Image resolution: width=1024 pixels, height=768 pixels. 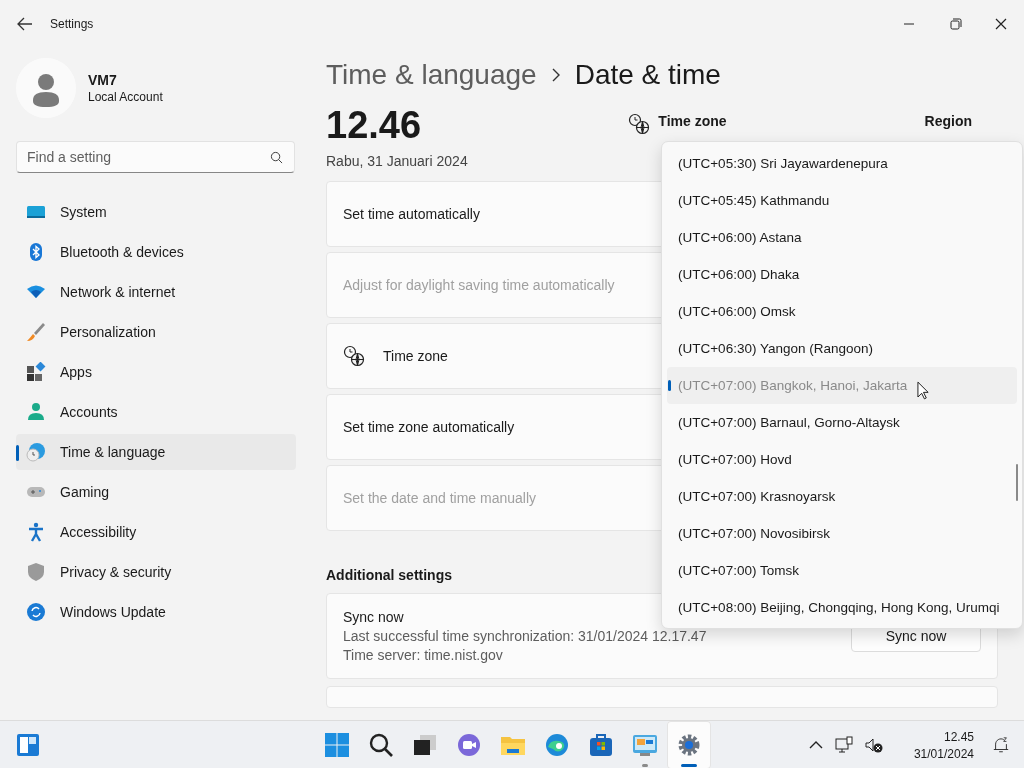 I want to click on user-name: VM7, so click(x=103, y=80).